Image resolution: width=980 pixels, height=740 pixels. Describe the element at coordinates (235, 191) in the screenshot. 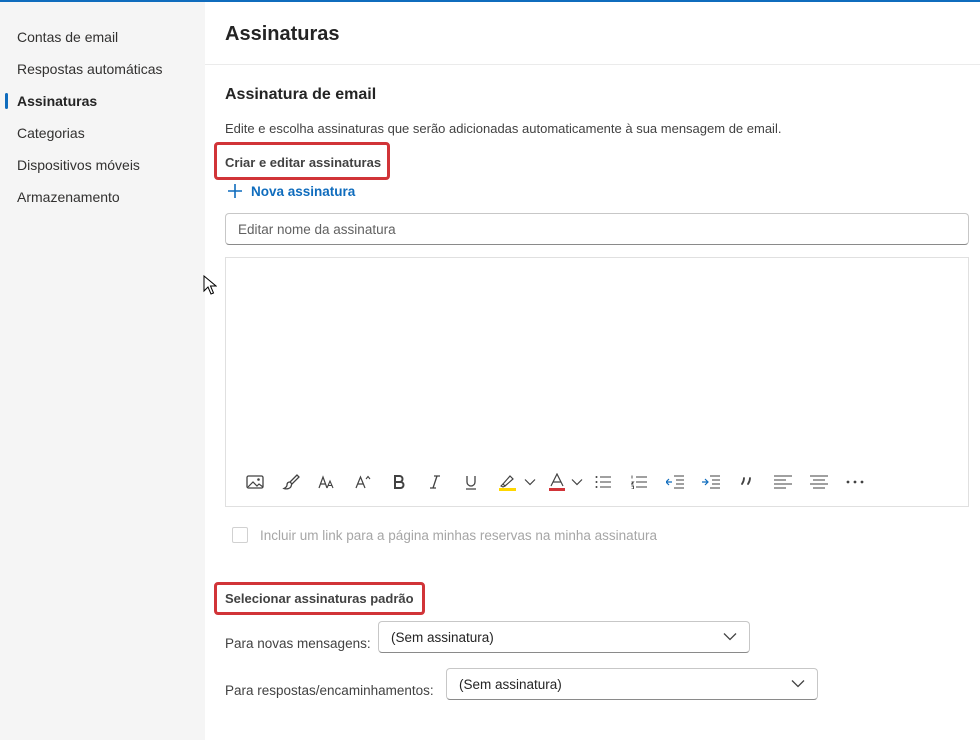

I see `plus-icon` at that location.